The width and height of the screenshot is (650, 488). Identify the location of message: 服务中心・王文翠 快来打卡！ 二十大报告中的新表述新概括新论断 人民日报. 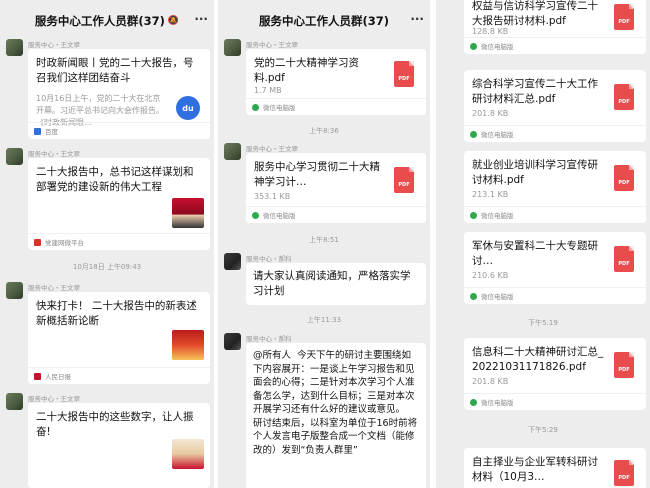
(108, 333).